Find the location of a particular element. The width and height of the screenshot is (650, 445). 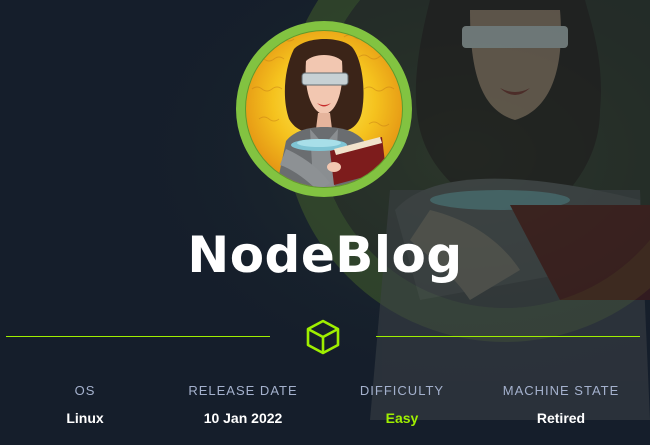

stat-release-date-value: 10 Jan 2022 is located at coordinates (243, 418).